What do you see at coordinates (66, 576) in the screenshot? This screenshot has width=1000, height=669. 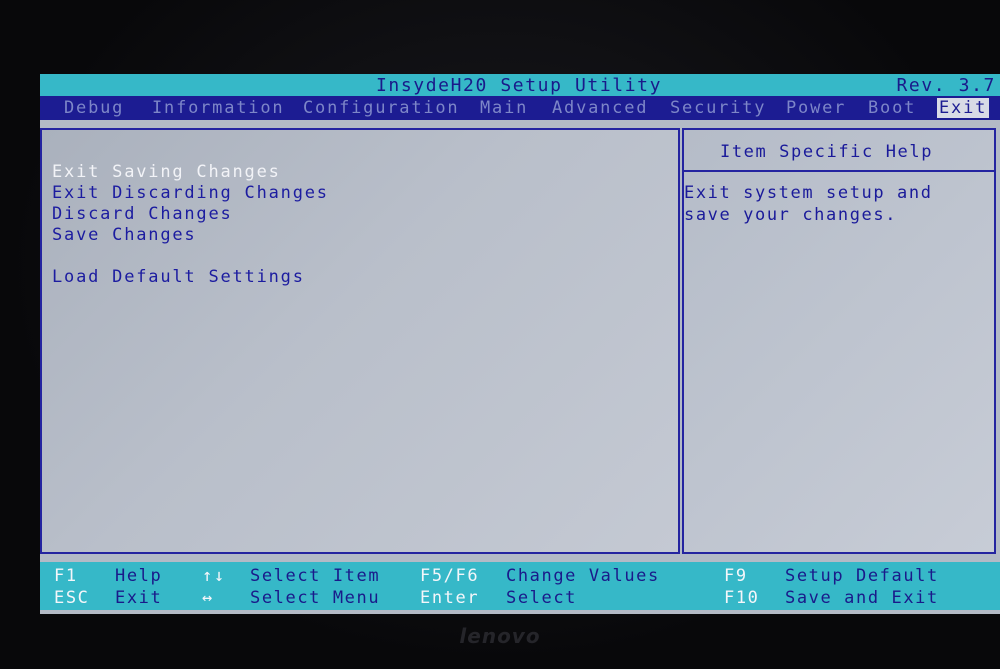 I see `key-f1: F1` at bounding box center [66, 576].